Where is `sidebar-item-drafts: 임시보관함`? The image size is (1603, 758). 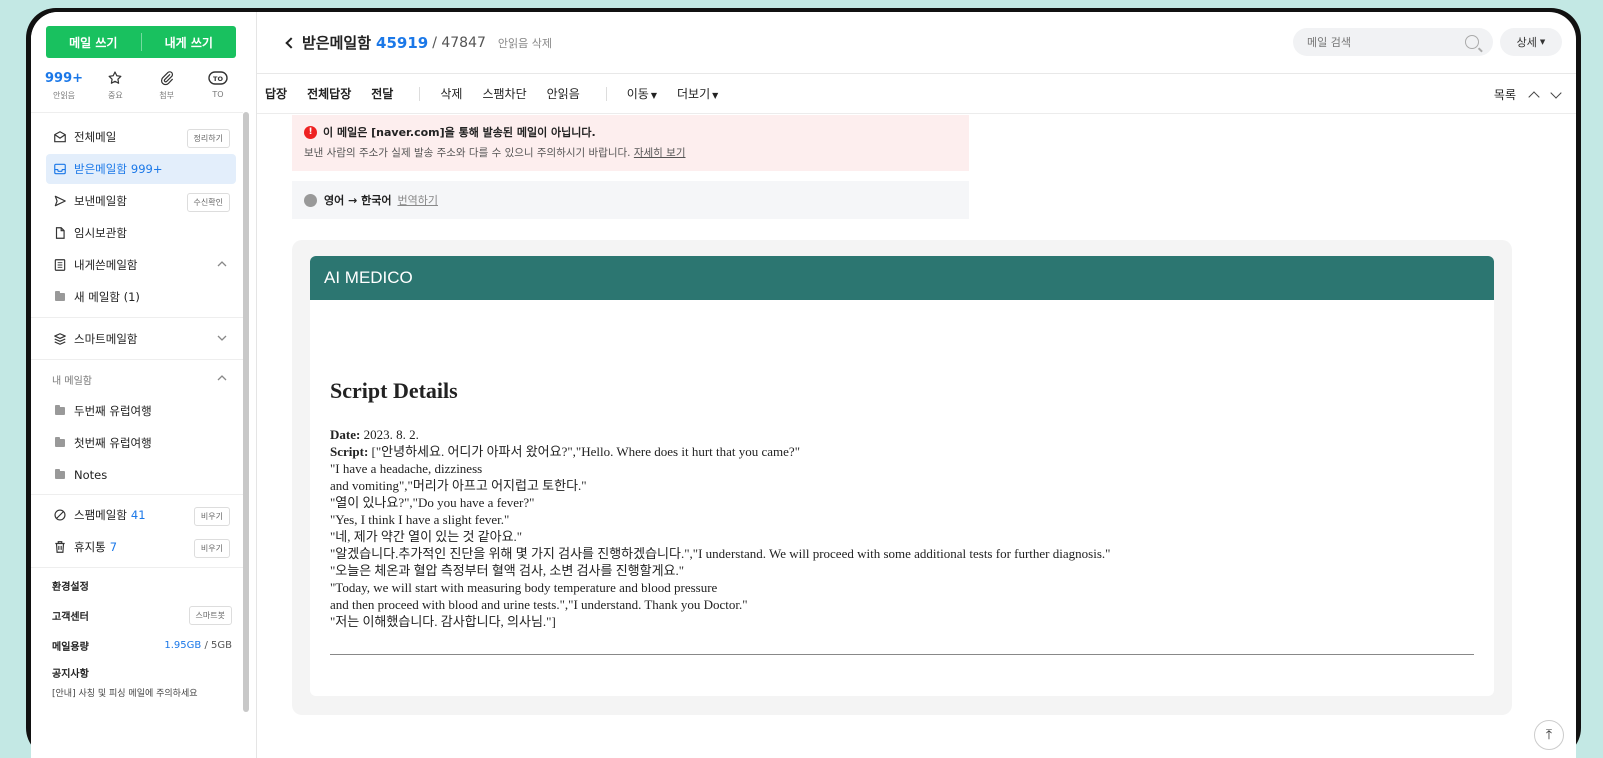
sidebar-item-drafts: 임시보관함 is located at coordinates (141, 233).